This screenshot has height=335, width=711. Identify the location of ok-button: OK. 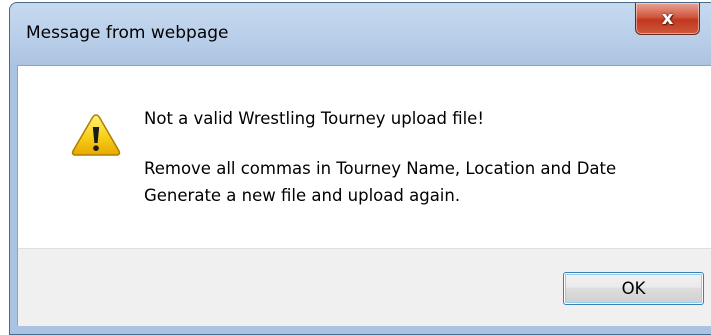
(633, 288).